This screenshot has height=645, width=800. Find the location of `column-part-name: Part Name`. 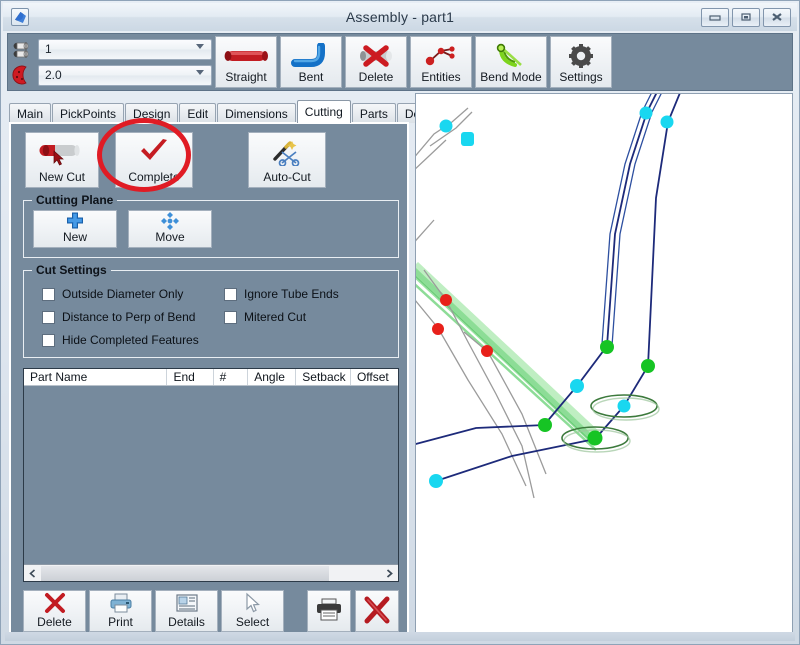

column-part-name: Part Name is located at coordinates (96, 377).